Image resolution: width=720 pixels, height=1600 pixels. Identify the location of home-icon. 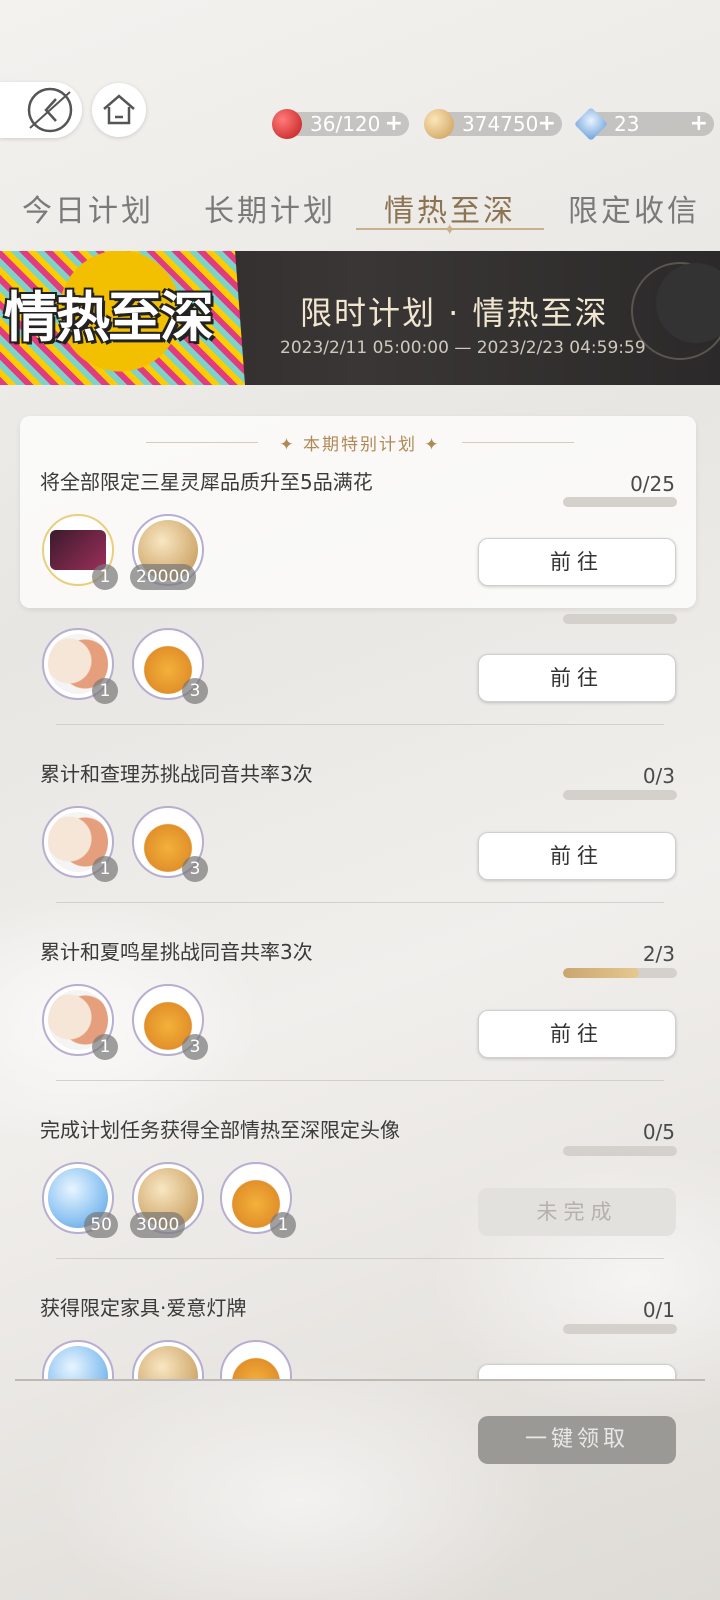
(119, 109).